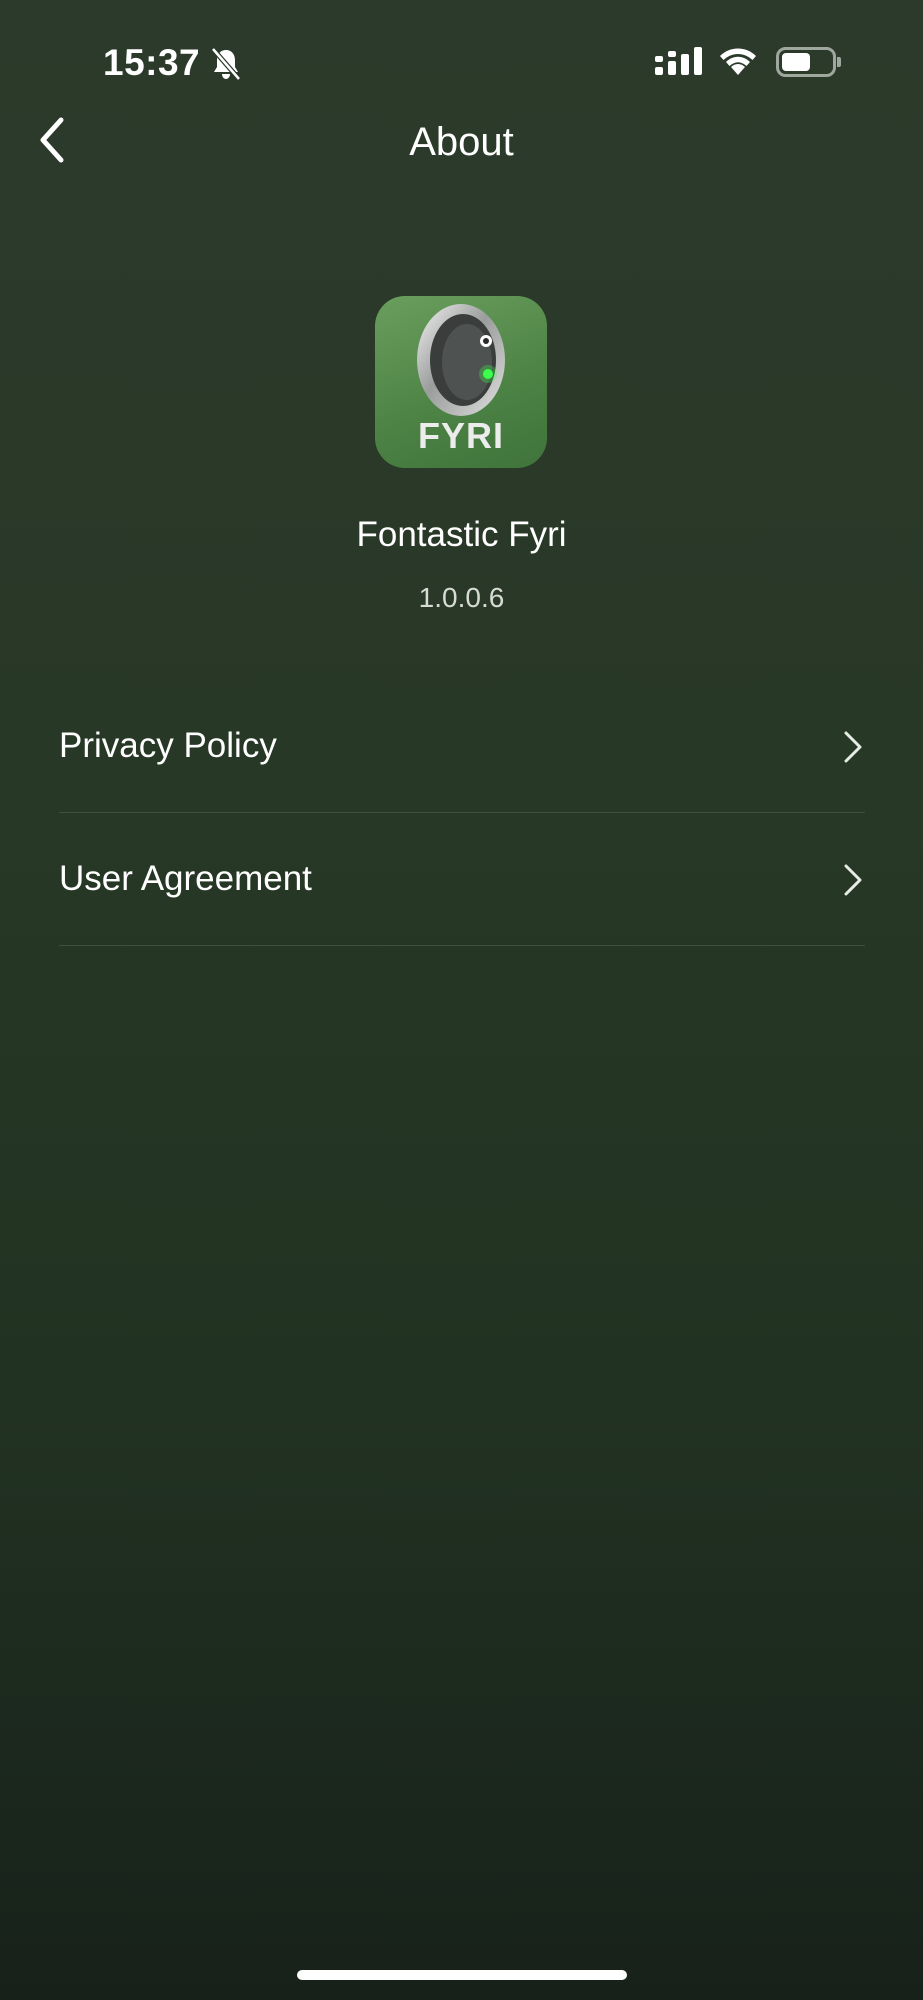  I want to click on menu-item-label: Privacy Policy, so click(168, 745).